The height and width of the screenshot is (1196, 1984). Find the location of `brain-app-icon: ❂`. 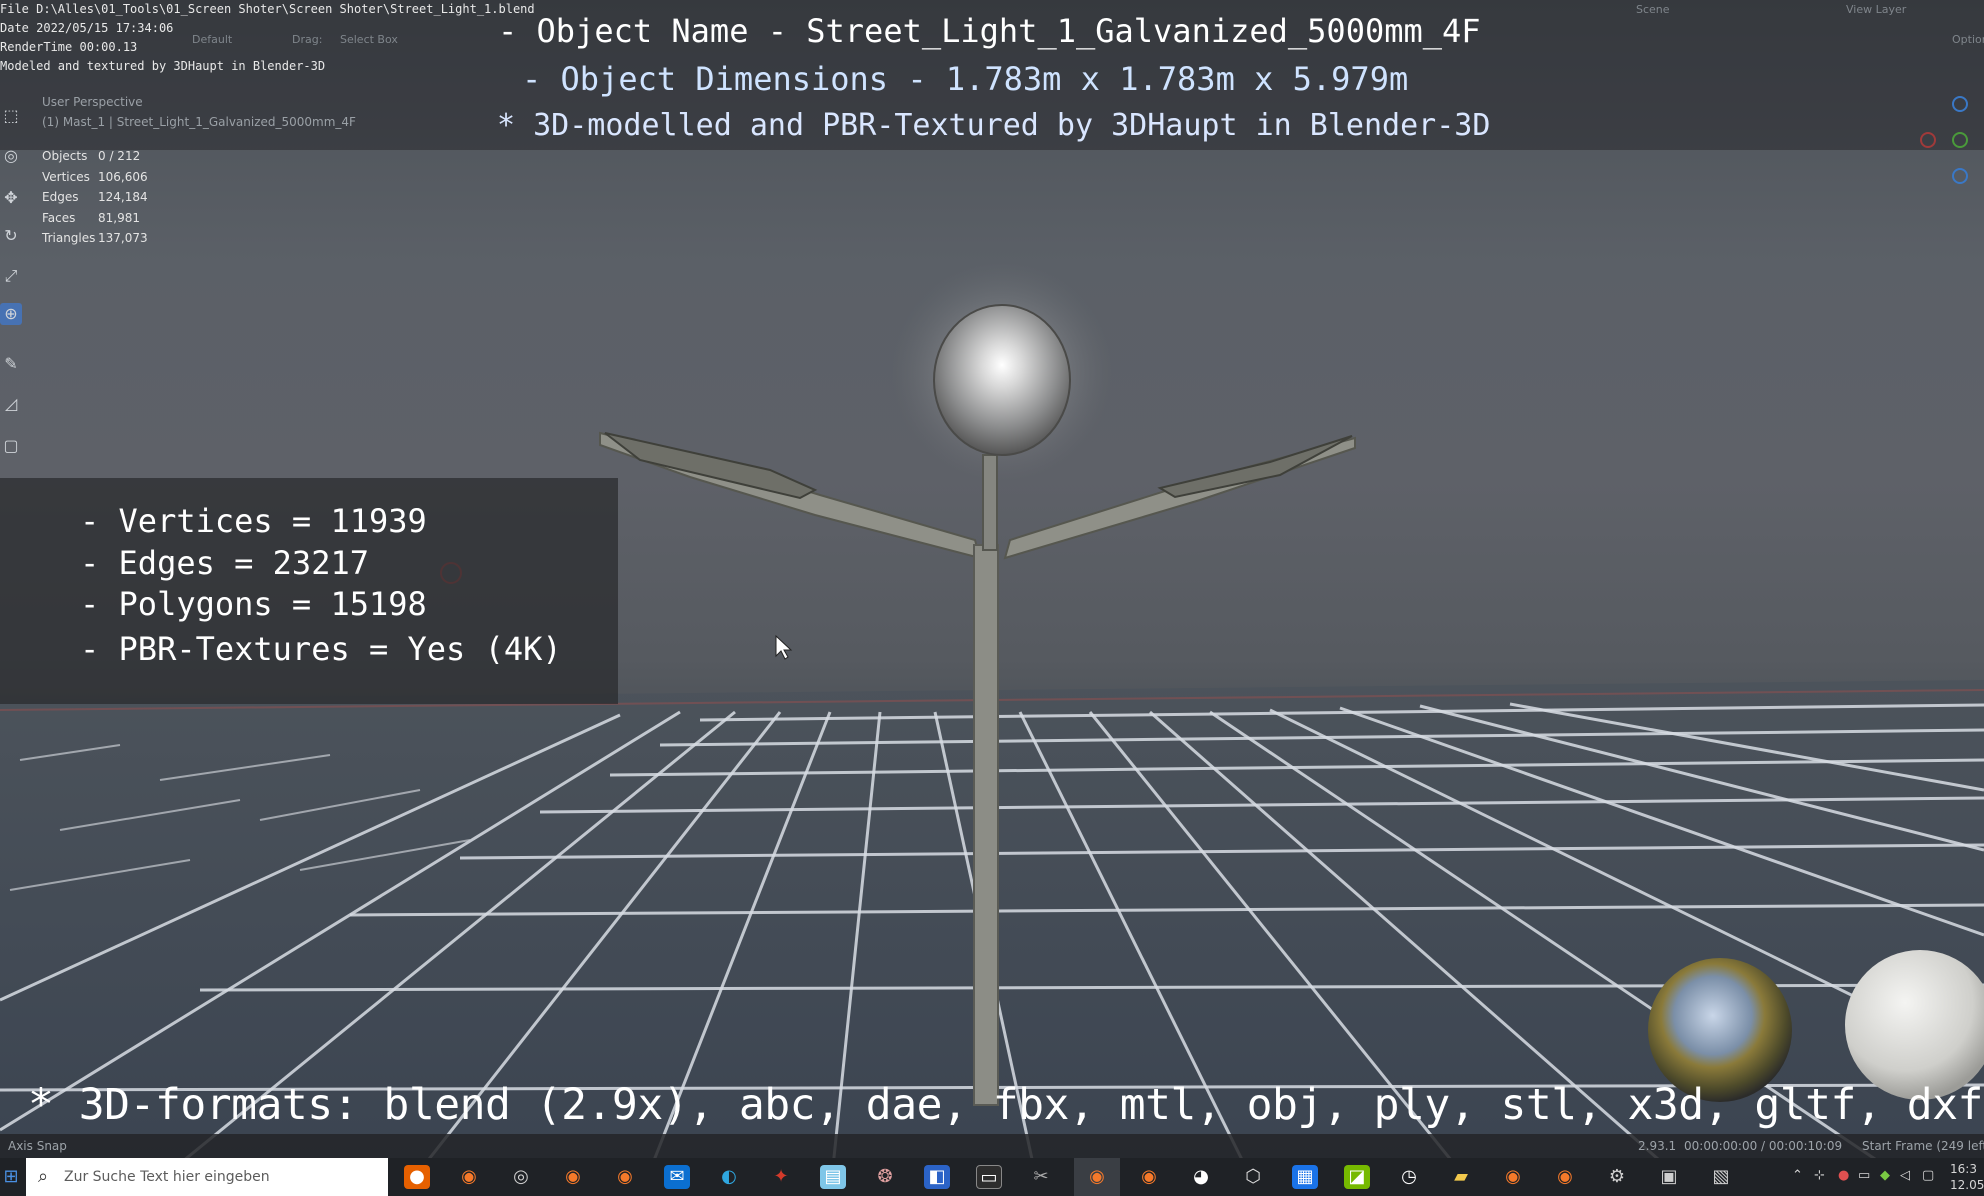

brain-app-icon: ❂ is located at coordinates (885, 1177).